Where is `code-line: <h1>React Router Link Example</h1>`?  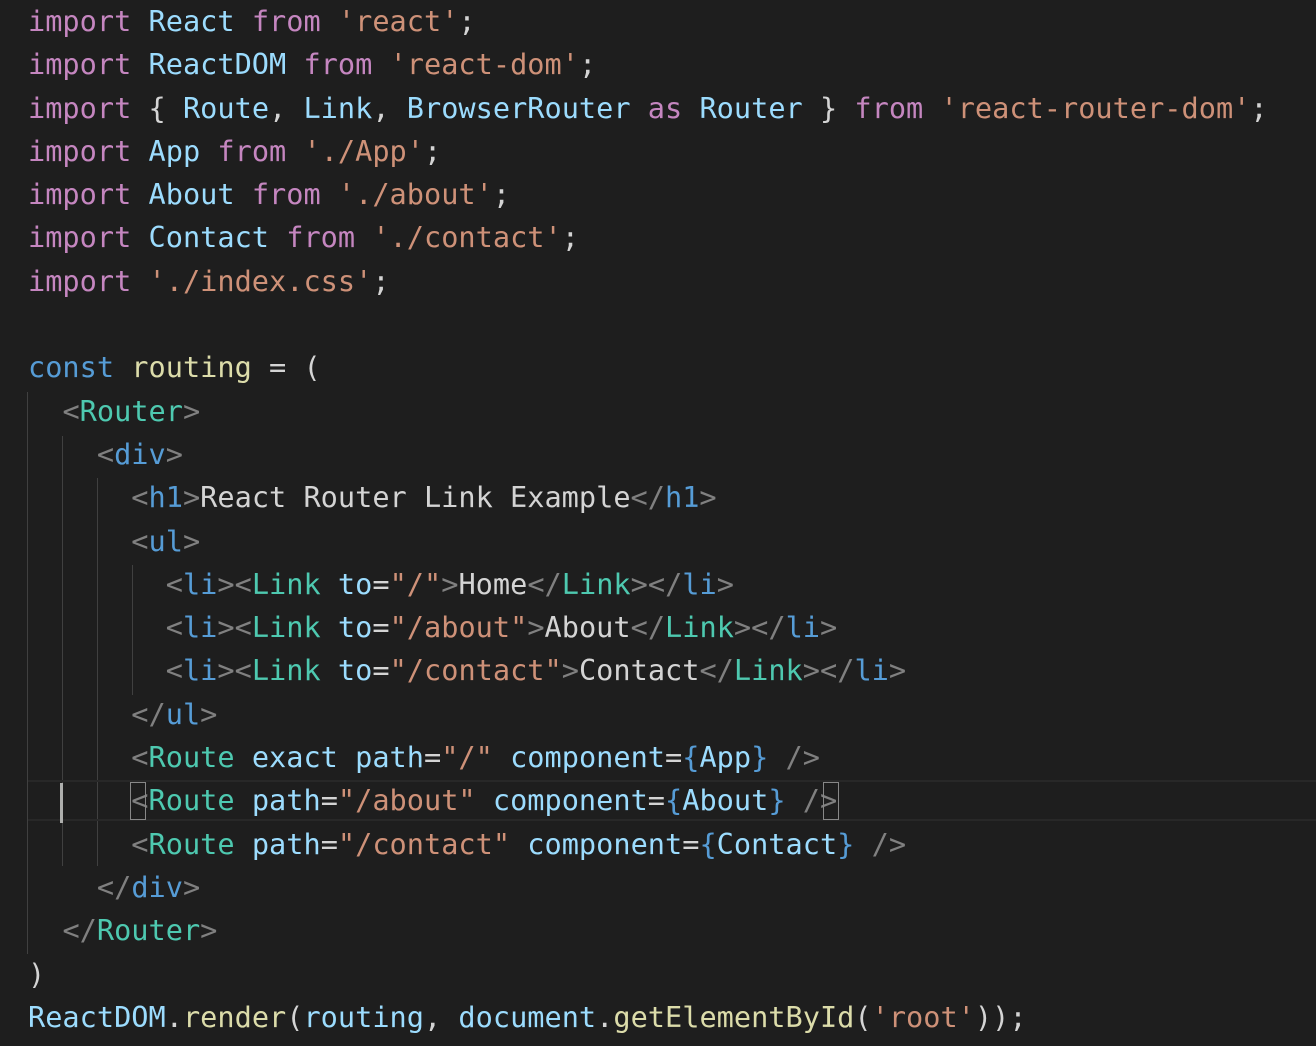
code-line: <h1>React Router Link Example</h1> is located at coordinates (648, 497).